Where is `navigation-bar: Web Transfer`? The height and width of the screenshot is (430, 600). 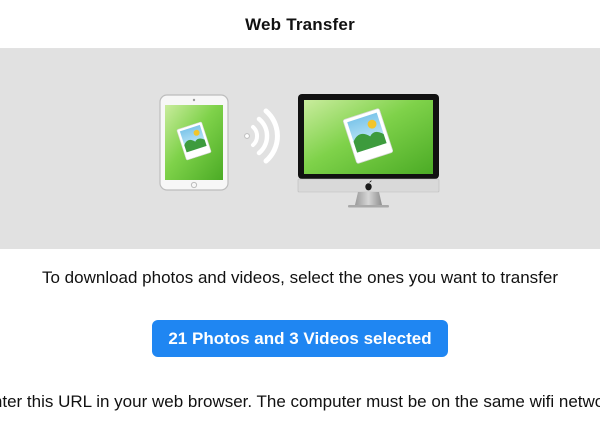
navigation-bar: Web Transfer is located at coordinates (300, 24).